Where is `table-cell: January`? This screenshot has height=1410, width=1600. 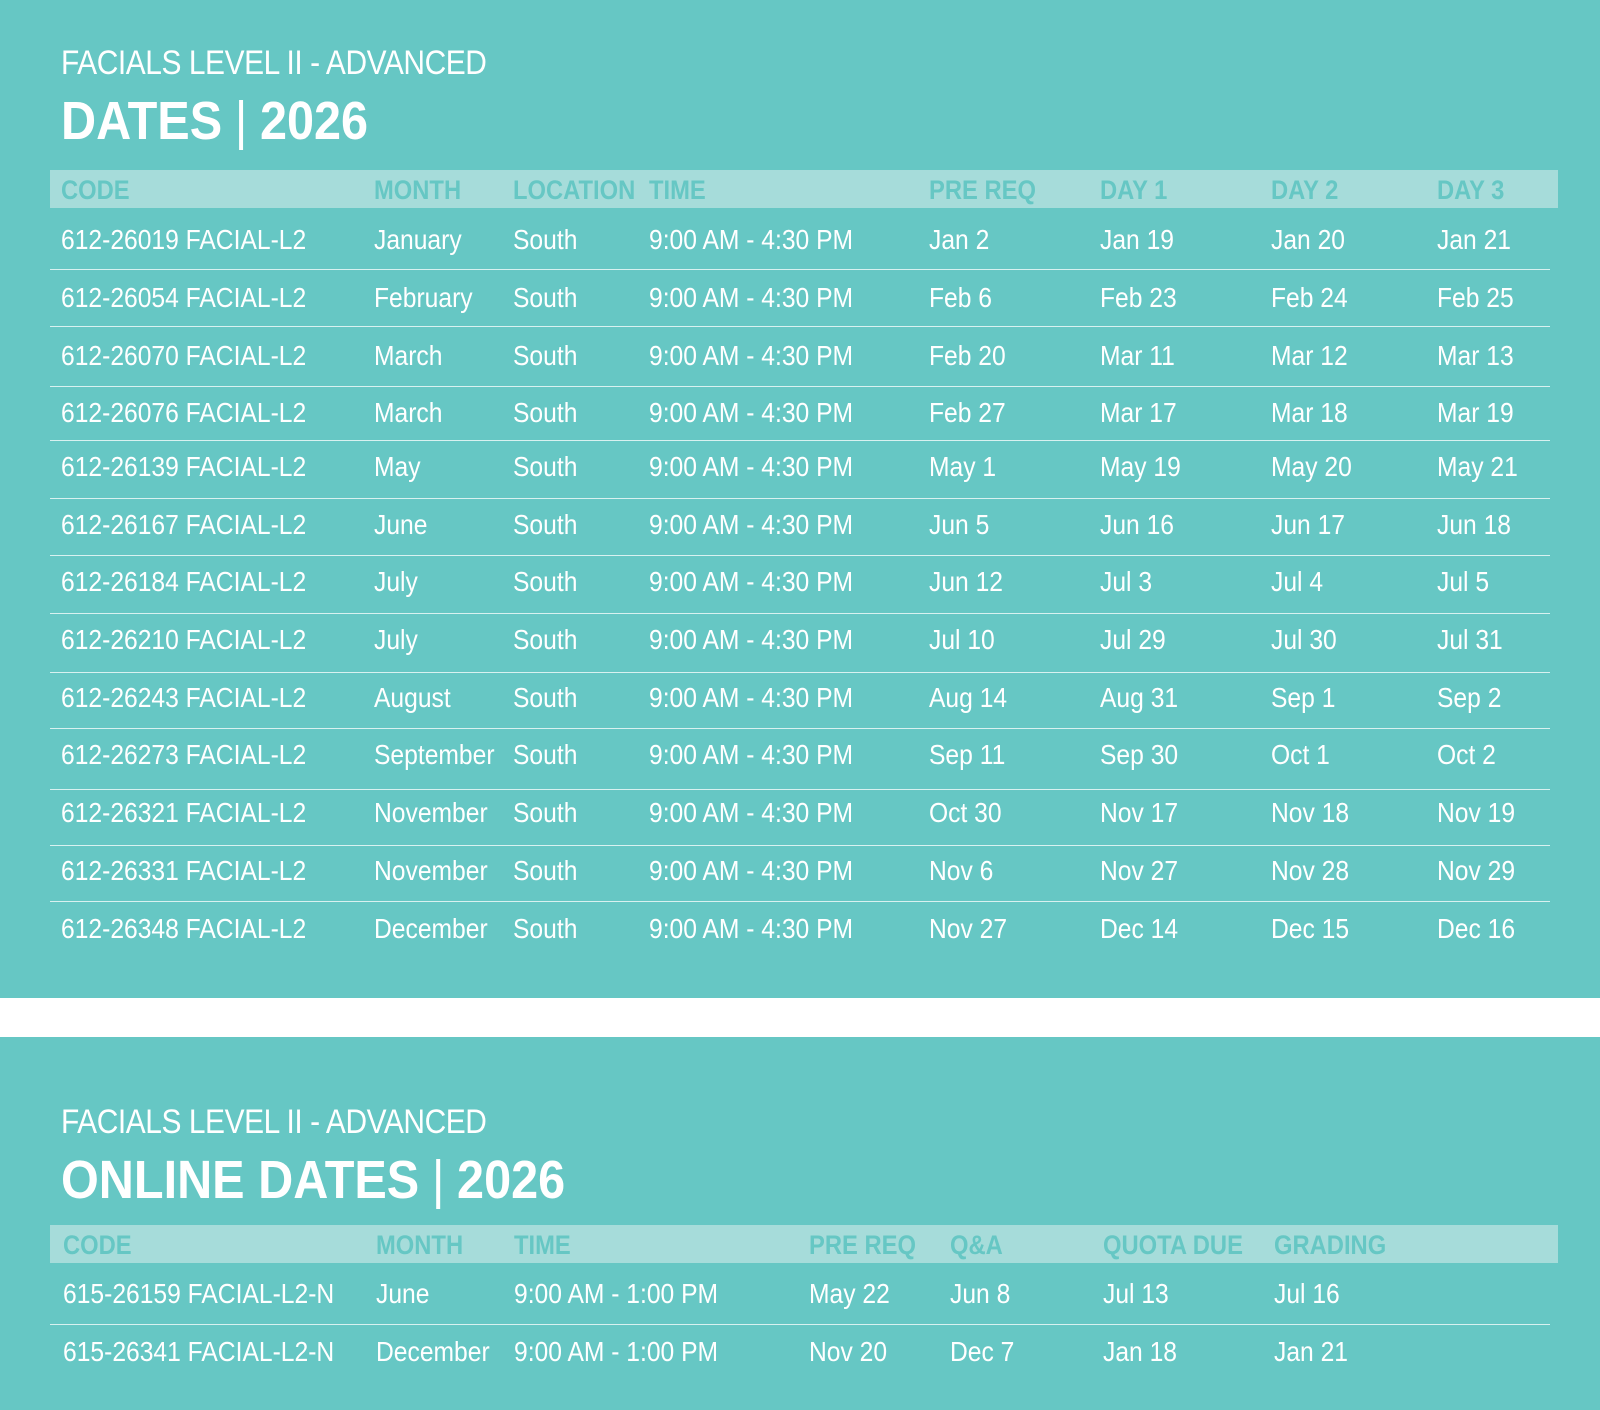
table-cell: January is located at coordinates (418, 239).